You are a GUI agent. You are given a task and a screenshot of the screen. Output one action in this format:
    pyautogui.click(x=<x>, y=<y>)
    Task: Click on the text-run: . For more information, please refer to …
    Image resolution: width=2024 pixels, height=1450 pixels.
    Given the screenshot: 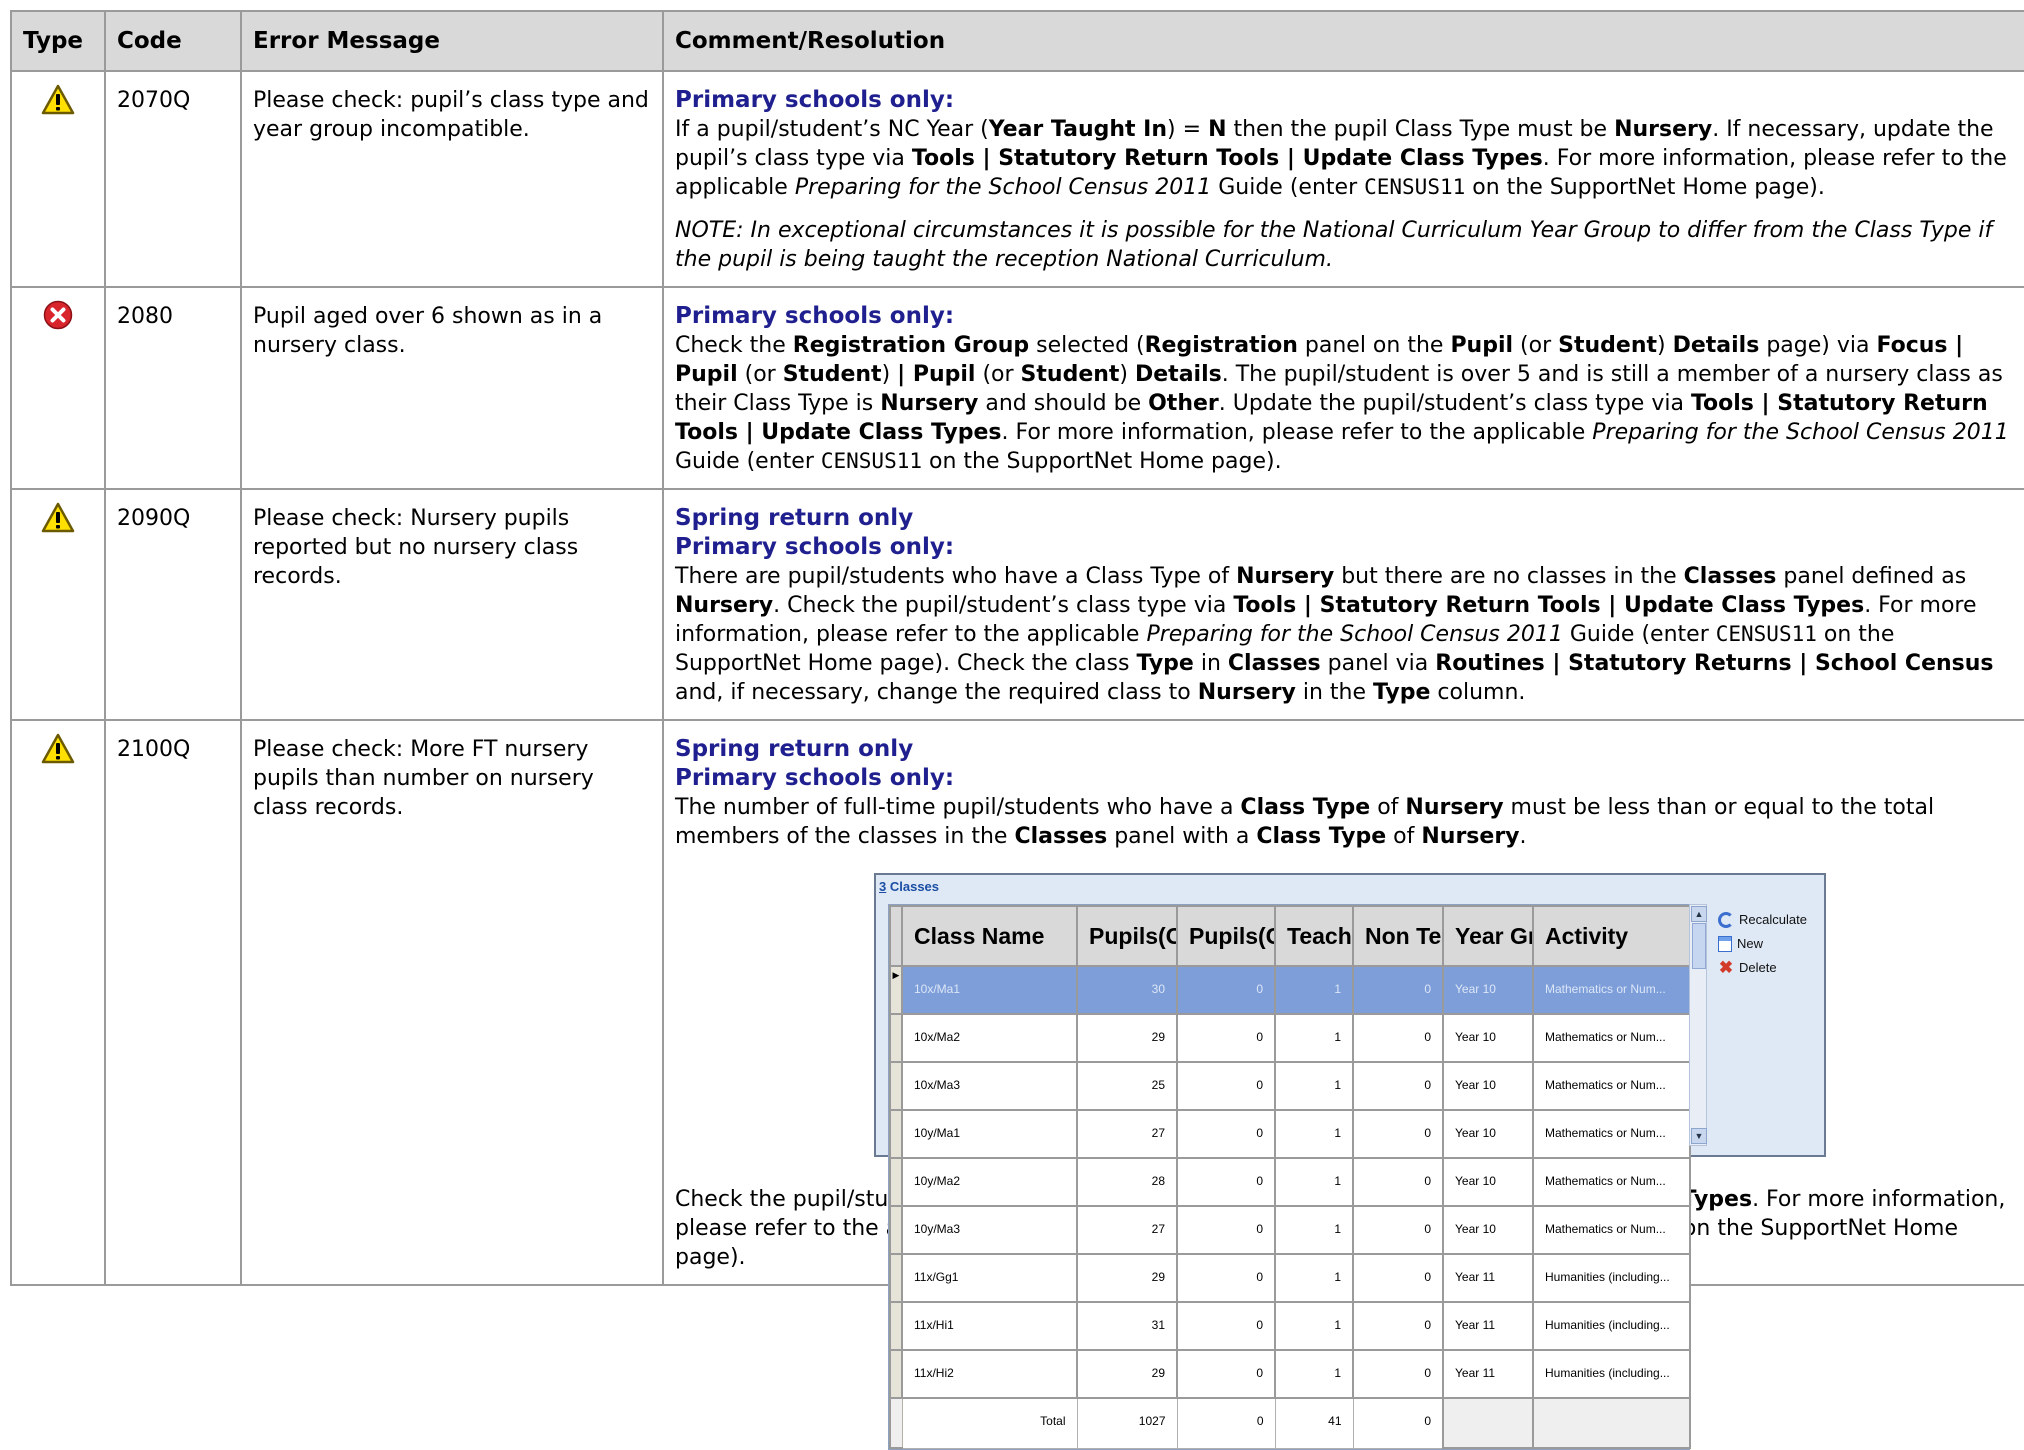 What is the action you would take?
    pyautogui.click(x=1297, y=432)
    